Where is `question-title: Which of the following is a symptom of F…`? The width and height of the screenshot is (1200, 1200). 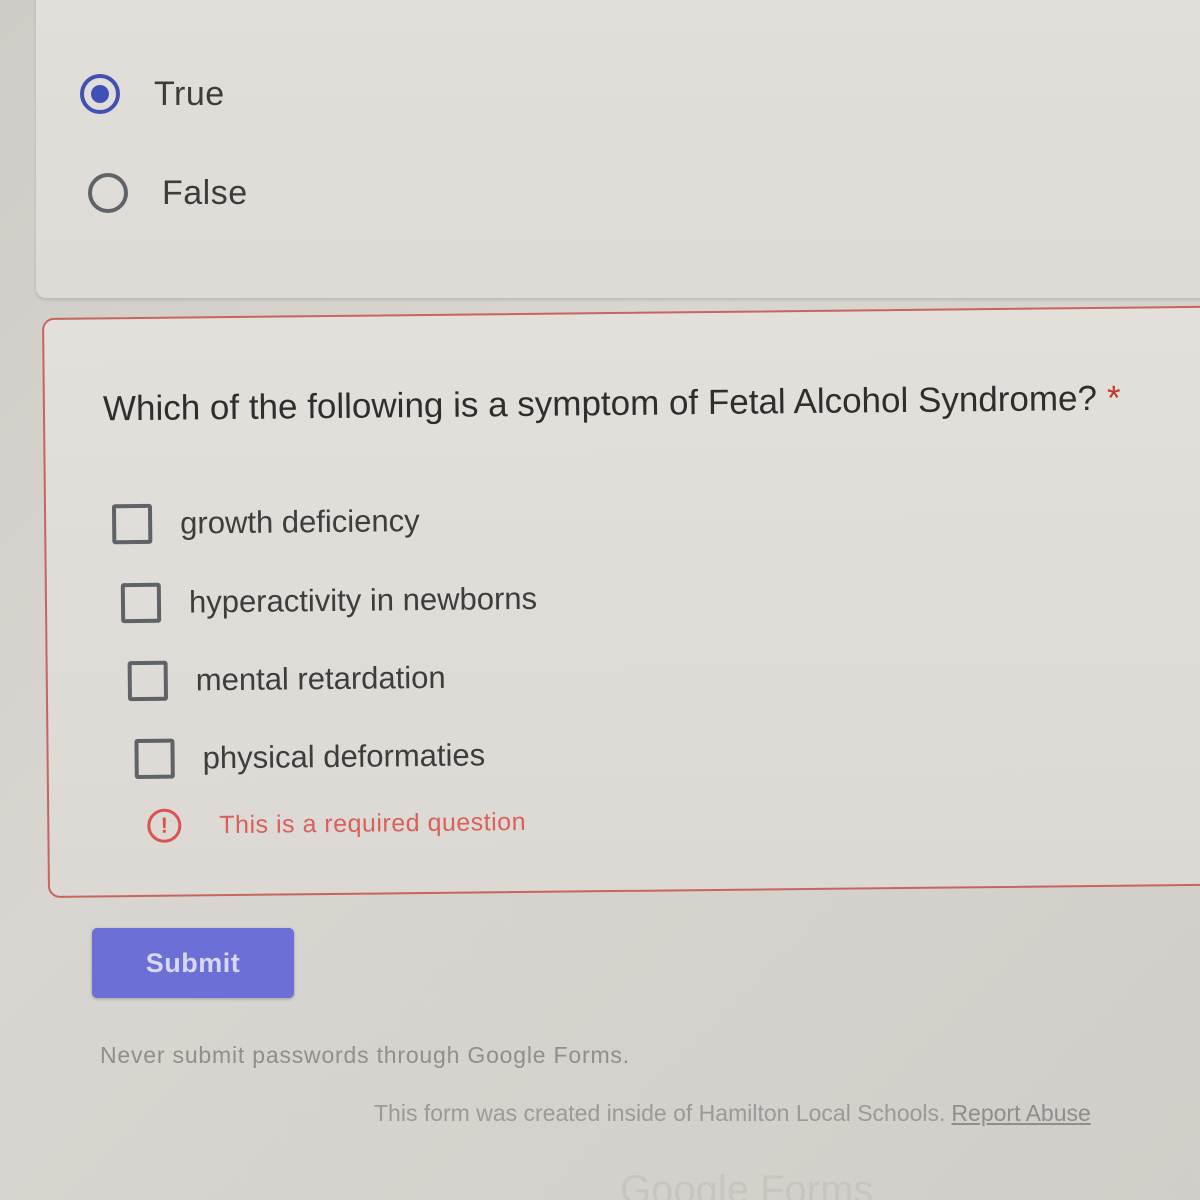 question-title: Which of the following is a symptom of F… is located at coordinates (612, 404).